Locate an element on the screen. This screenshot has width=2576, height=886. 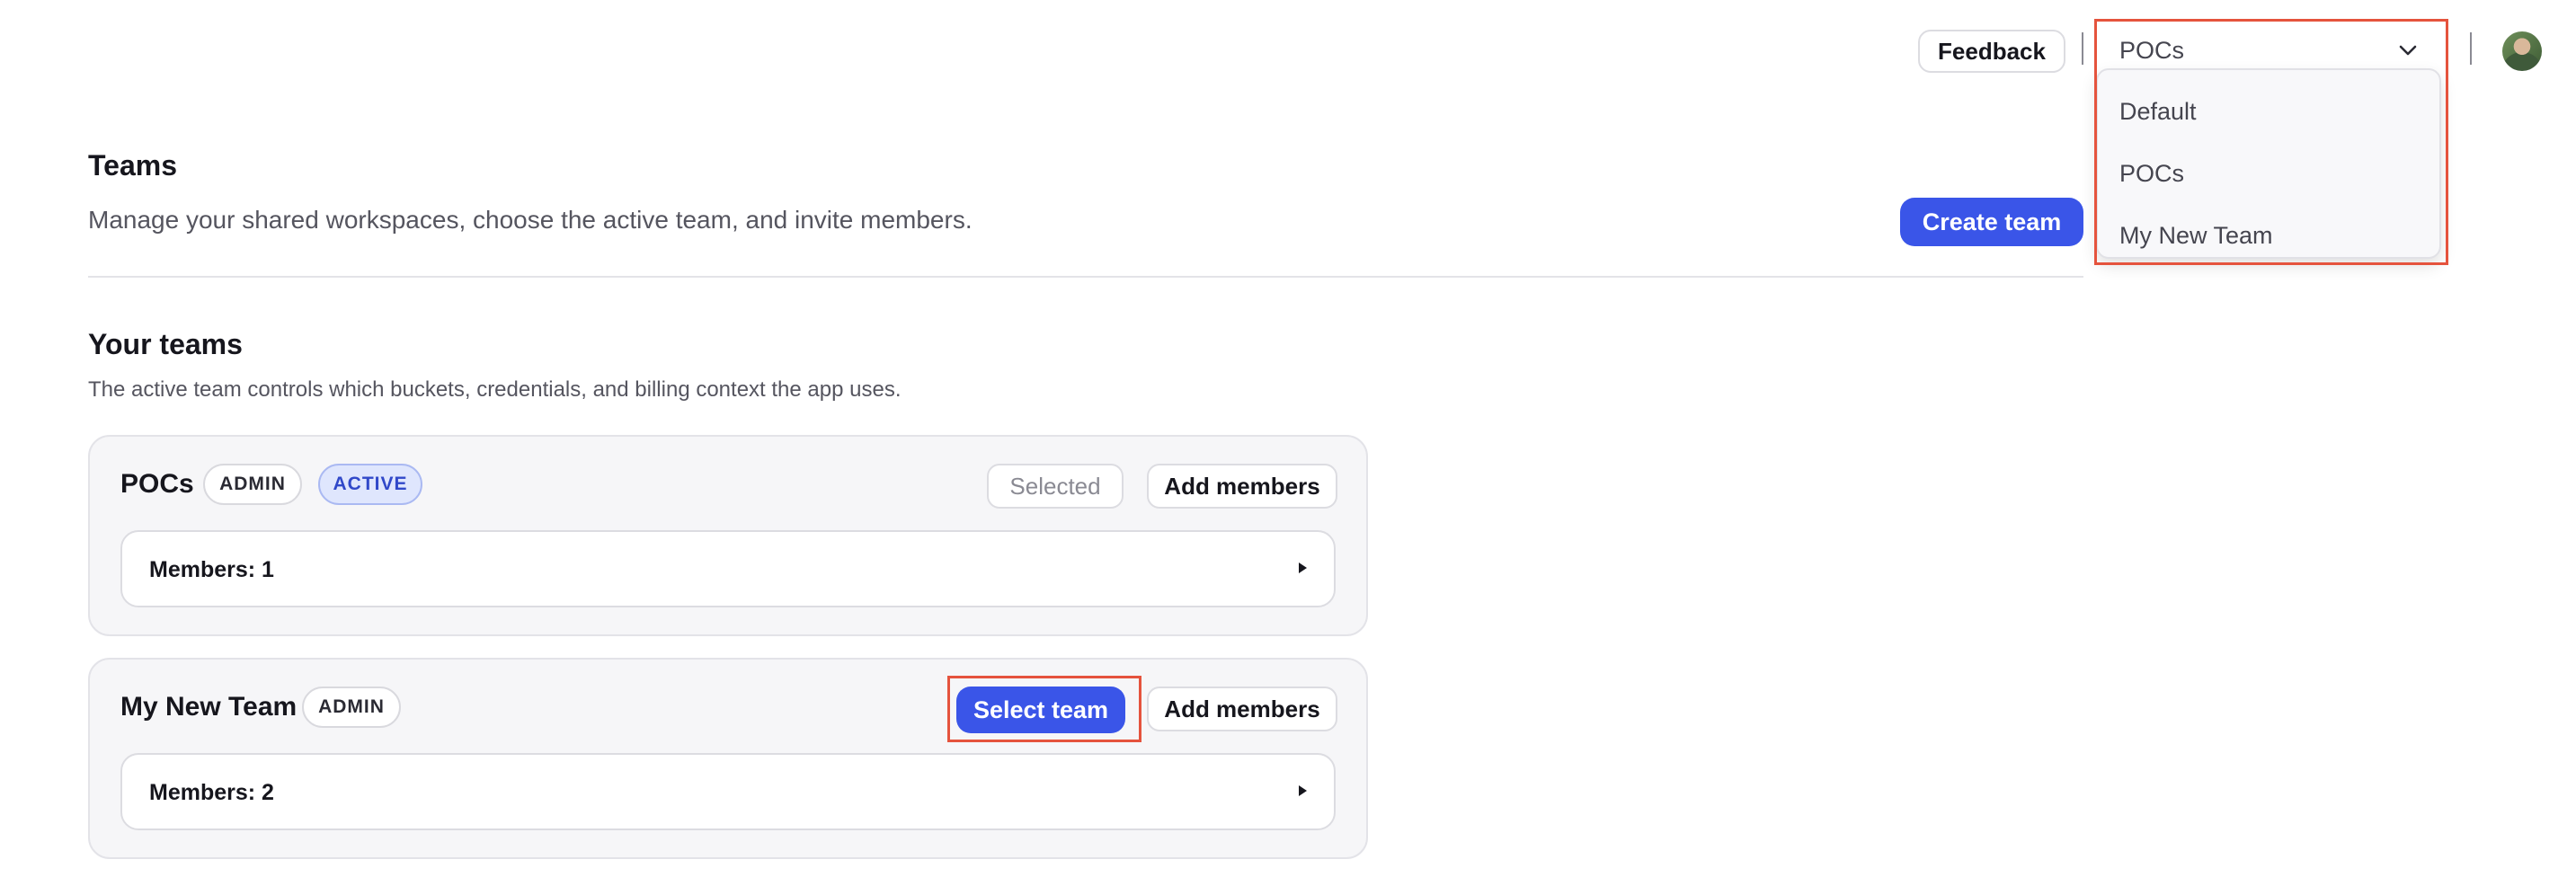
team-dropdown-menu: Default POCs My New Team is located at coordinates (2268, 164).